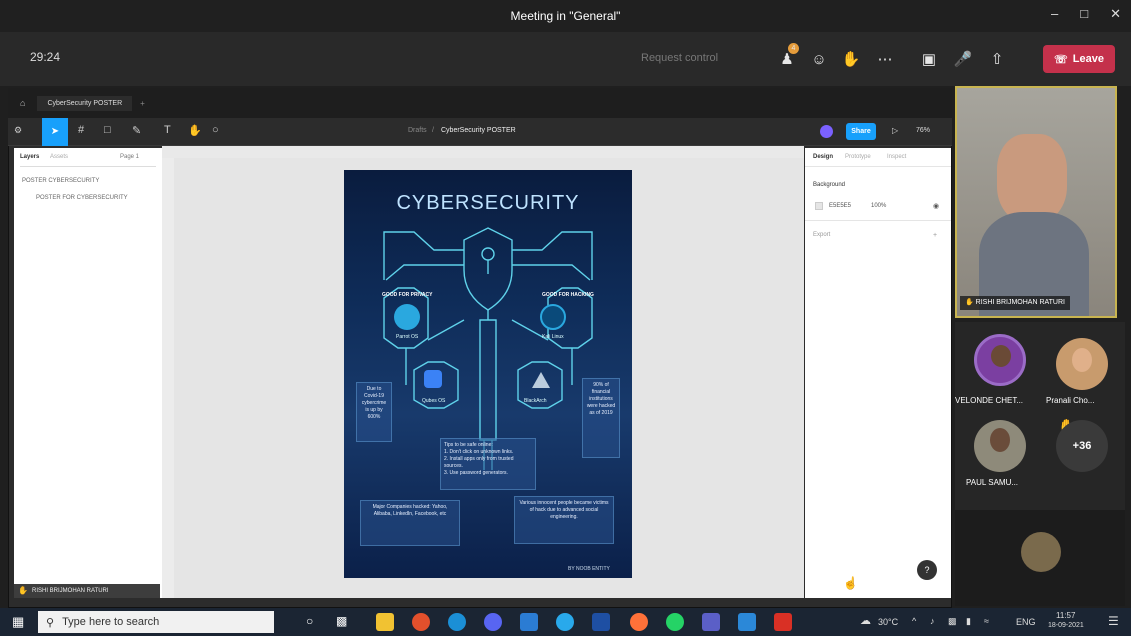 Image resolution: width=1131 pixels, height=636 pixels. What do you see at coordinates (952, 621) in the screenshot?
I see `network-icon: ▩` at bounding box center [952, 621].